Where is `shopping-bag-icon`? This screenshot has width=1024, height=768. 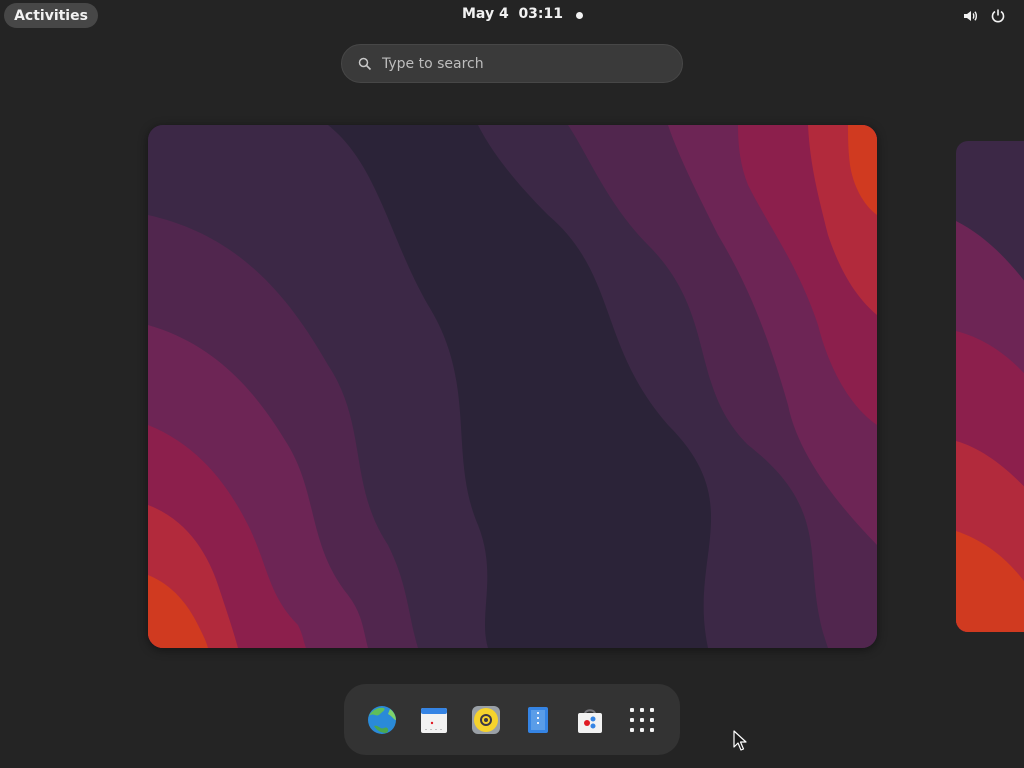 shopping-bag-icon is located at coordinates (590, 721).